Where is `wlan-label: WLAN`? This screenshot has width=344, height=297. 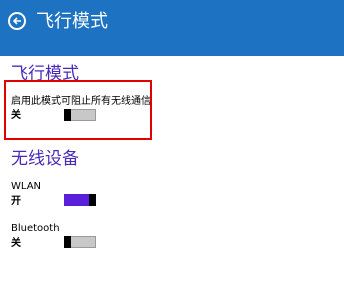 wlan-label: WLAN is located at coordinates (26, 186).